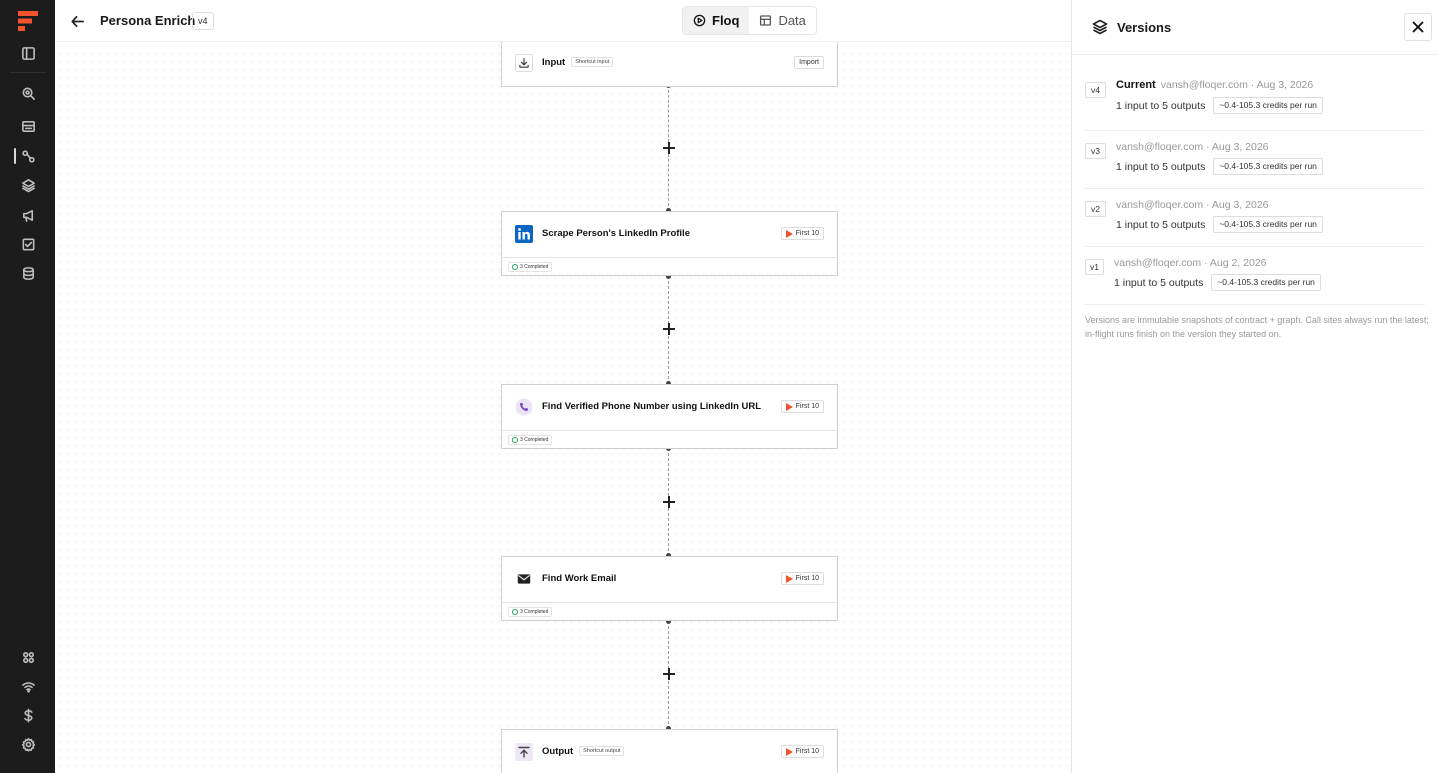  What do you see at coordinates (579, 578) in the screenshot?
I see `node-label: Find Work Email` at bounding box center [579, 578].